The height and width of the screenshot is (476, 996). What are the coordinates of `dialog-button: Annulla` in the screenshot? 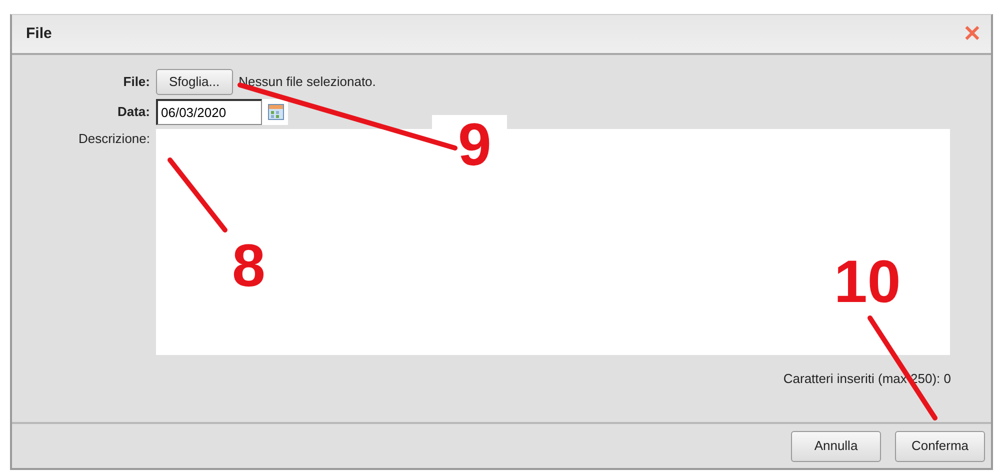 It's located at (836, 446).